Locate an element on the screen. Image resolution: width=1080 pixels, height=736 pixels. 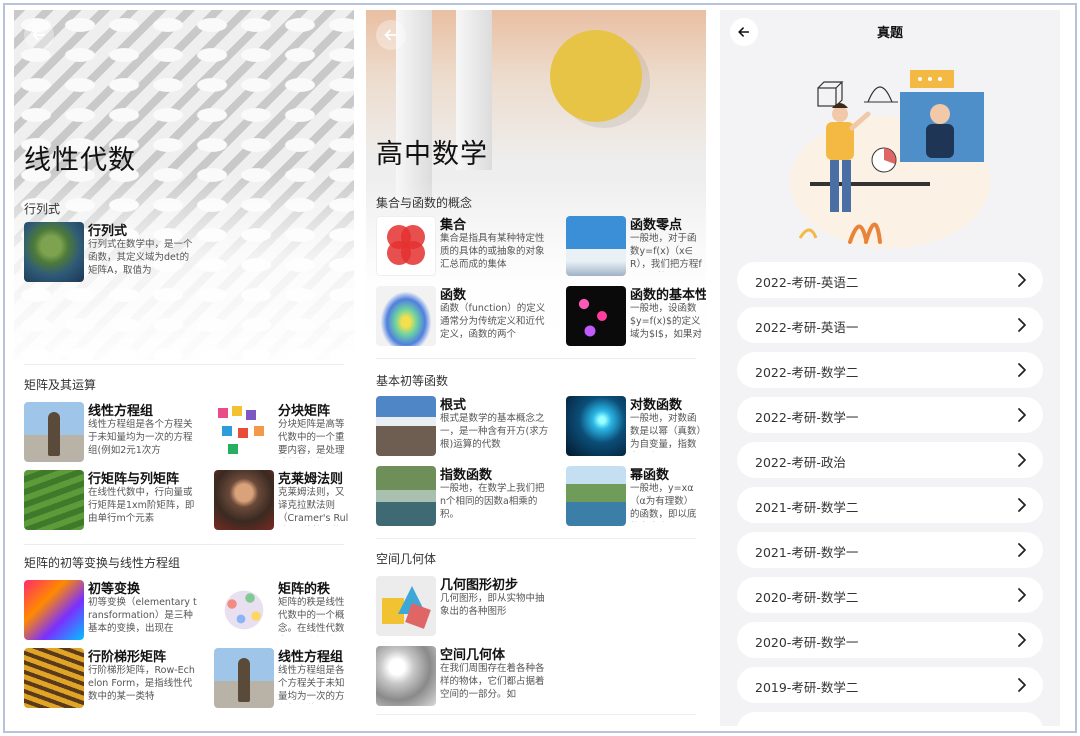
topic-card: 根式 根式是数学的基本概念之一，是一种含有开方(求方根)运算的代数 is located at coordinates (466, 428).